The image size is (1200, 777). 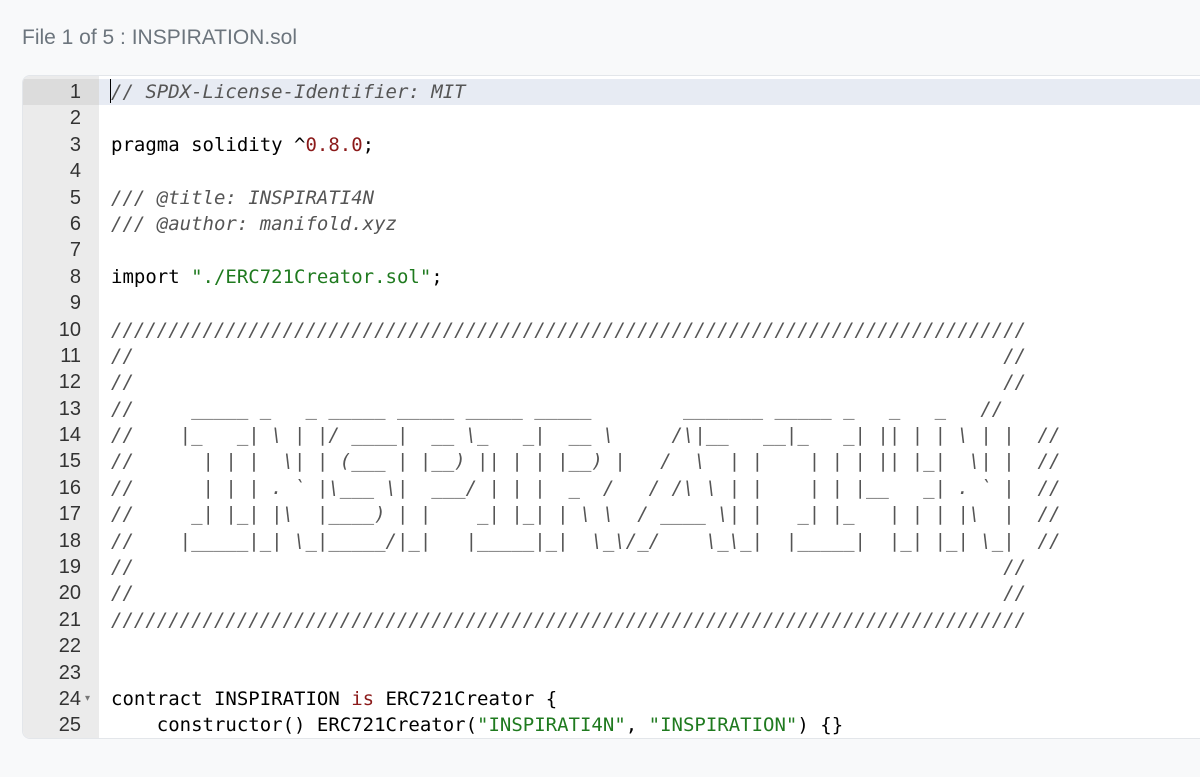 What do you see at coordinates (208, 144) in the screenshot?
I see `code-token: pragma solidity ^` at bounding box center [208, 144].